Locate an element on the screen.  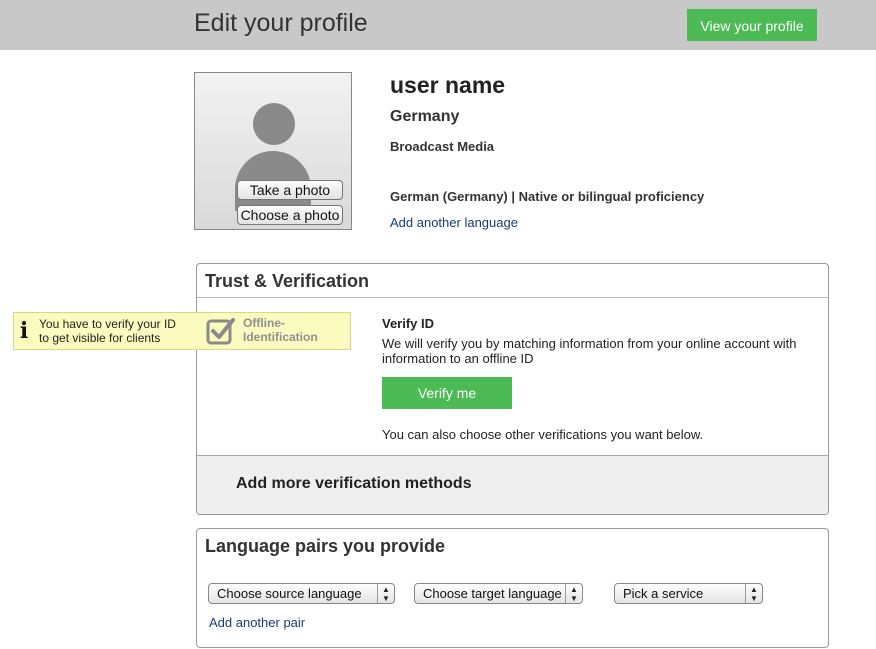
offline-label-line-1: Offline- is located at coordinates (264, 323).